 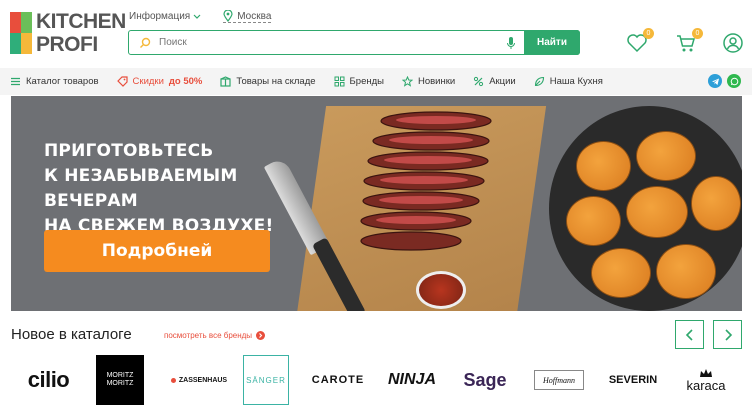 I want to click on chevron-left-icon, so click(x=689, y=334).